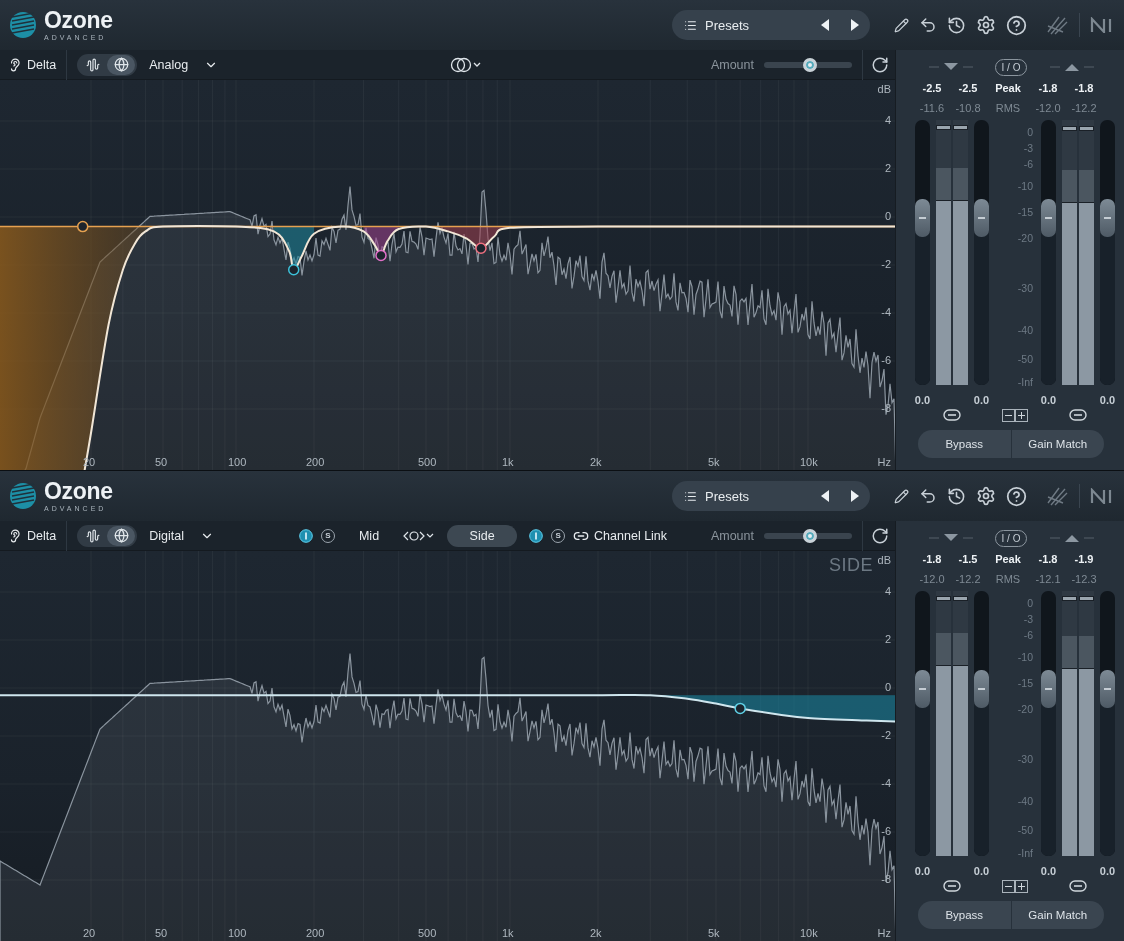 The width and height of the screenshot is (1124, 941). I want to click on x-axis-label: 5k, so click(714, 933).